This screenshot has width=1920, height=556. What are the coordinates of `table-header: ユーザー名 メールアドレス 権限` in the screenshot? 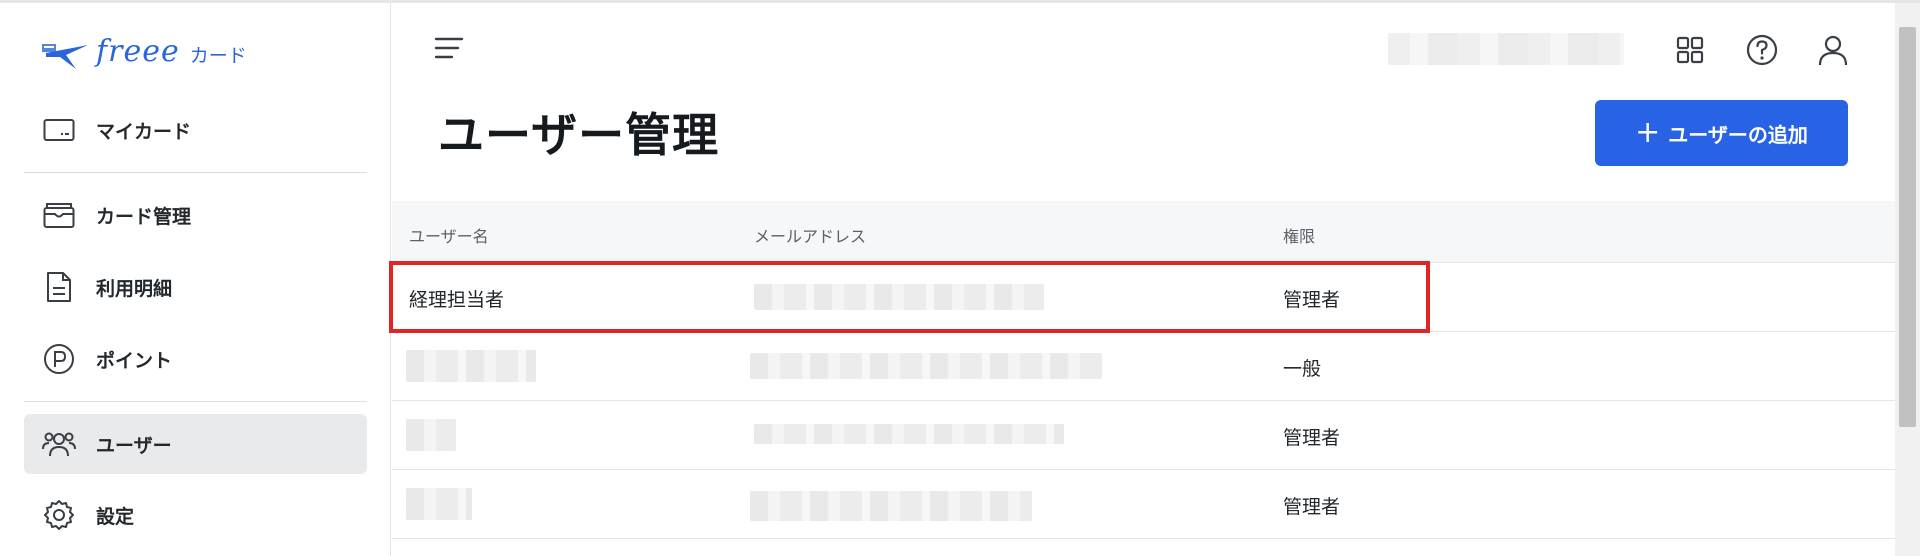 It's located at (1143, 232).